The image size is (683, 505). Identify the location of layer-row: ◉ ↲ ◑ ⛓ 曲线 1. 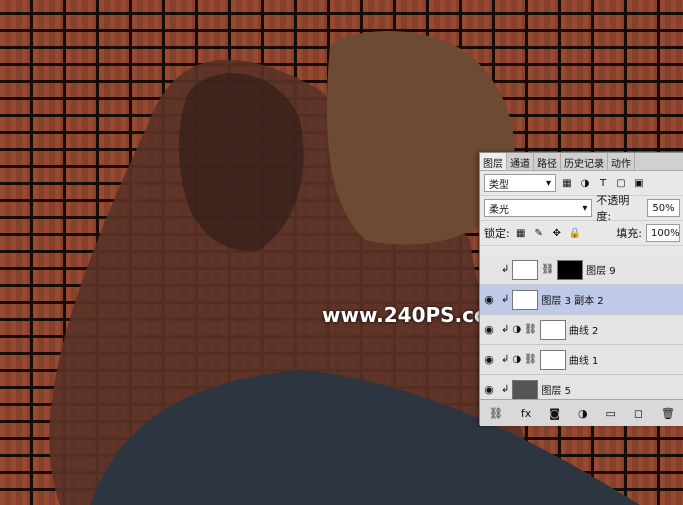
(581, 360).